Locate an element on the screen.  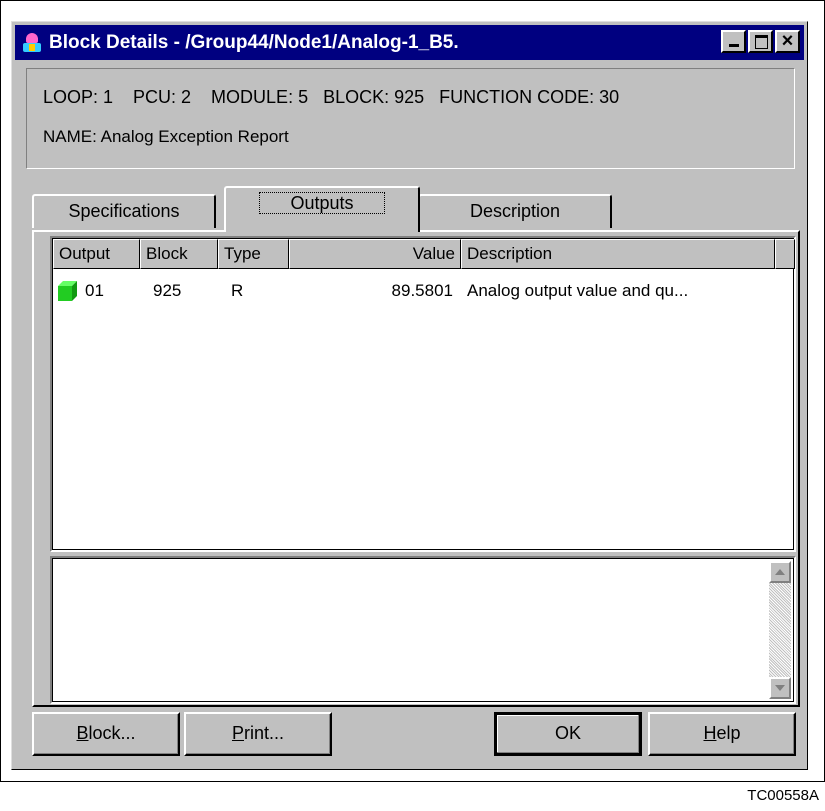
tab-specifications-label: Specifications is located at coordinates (124, 211).